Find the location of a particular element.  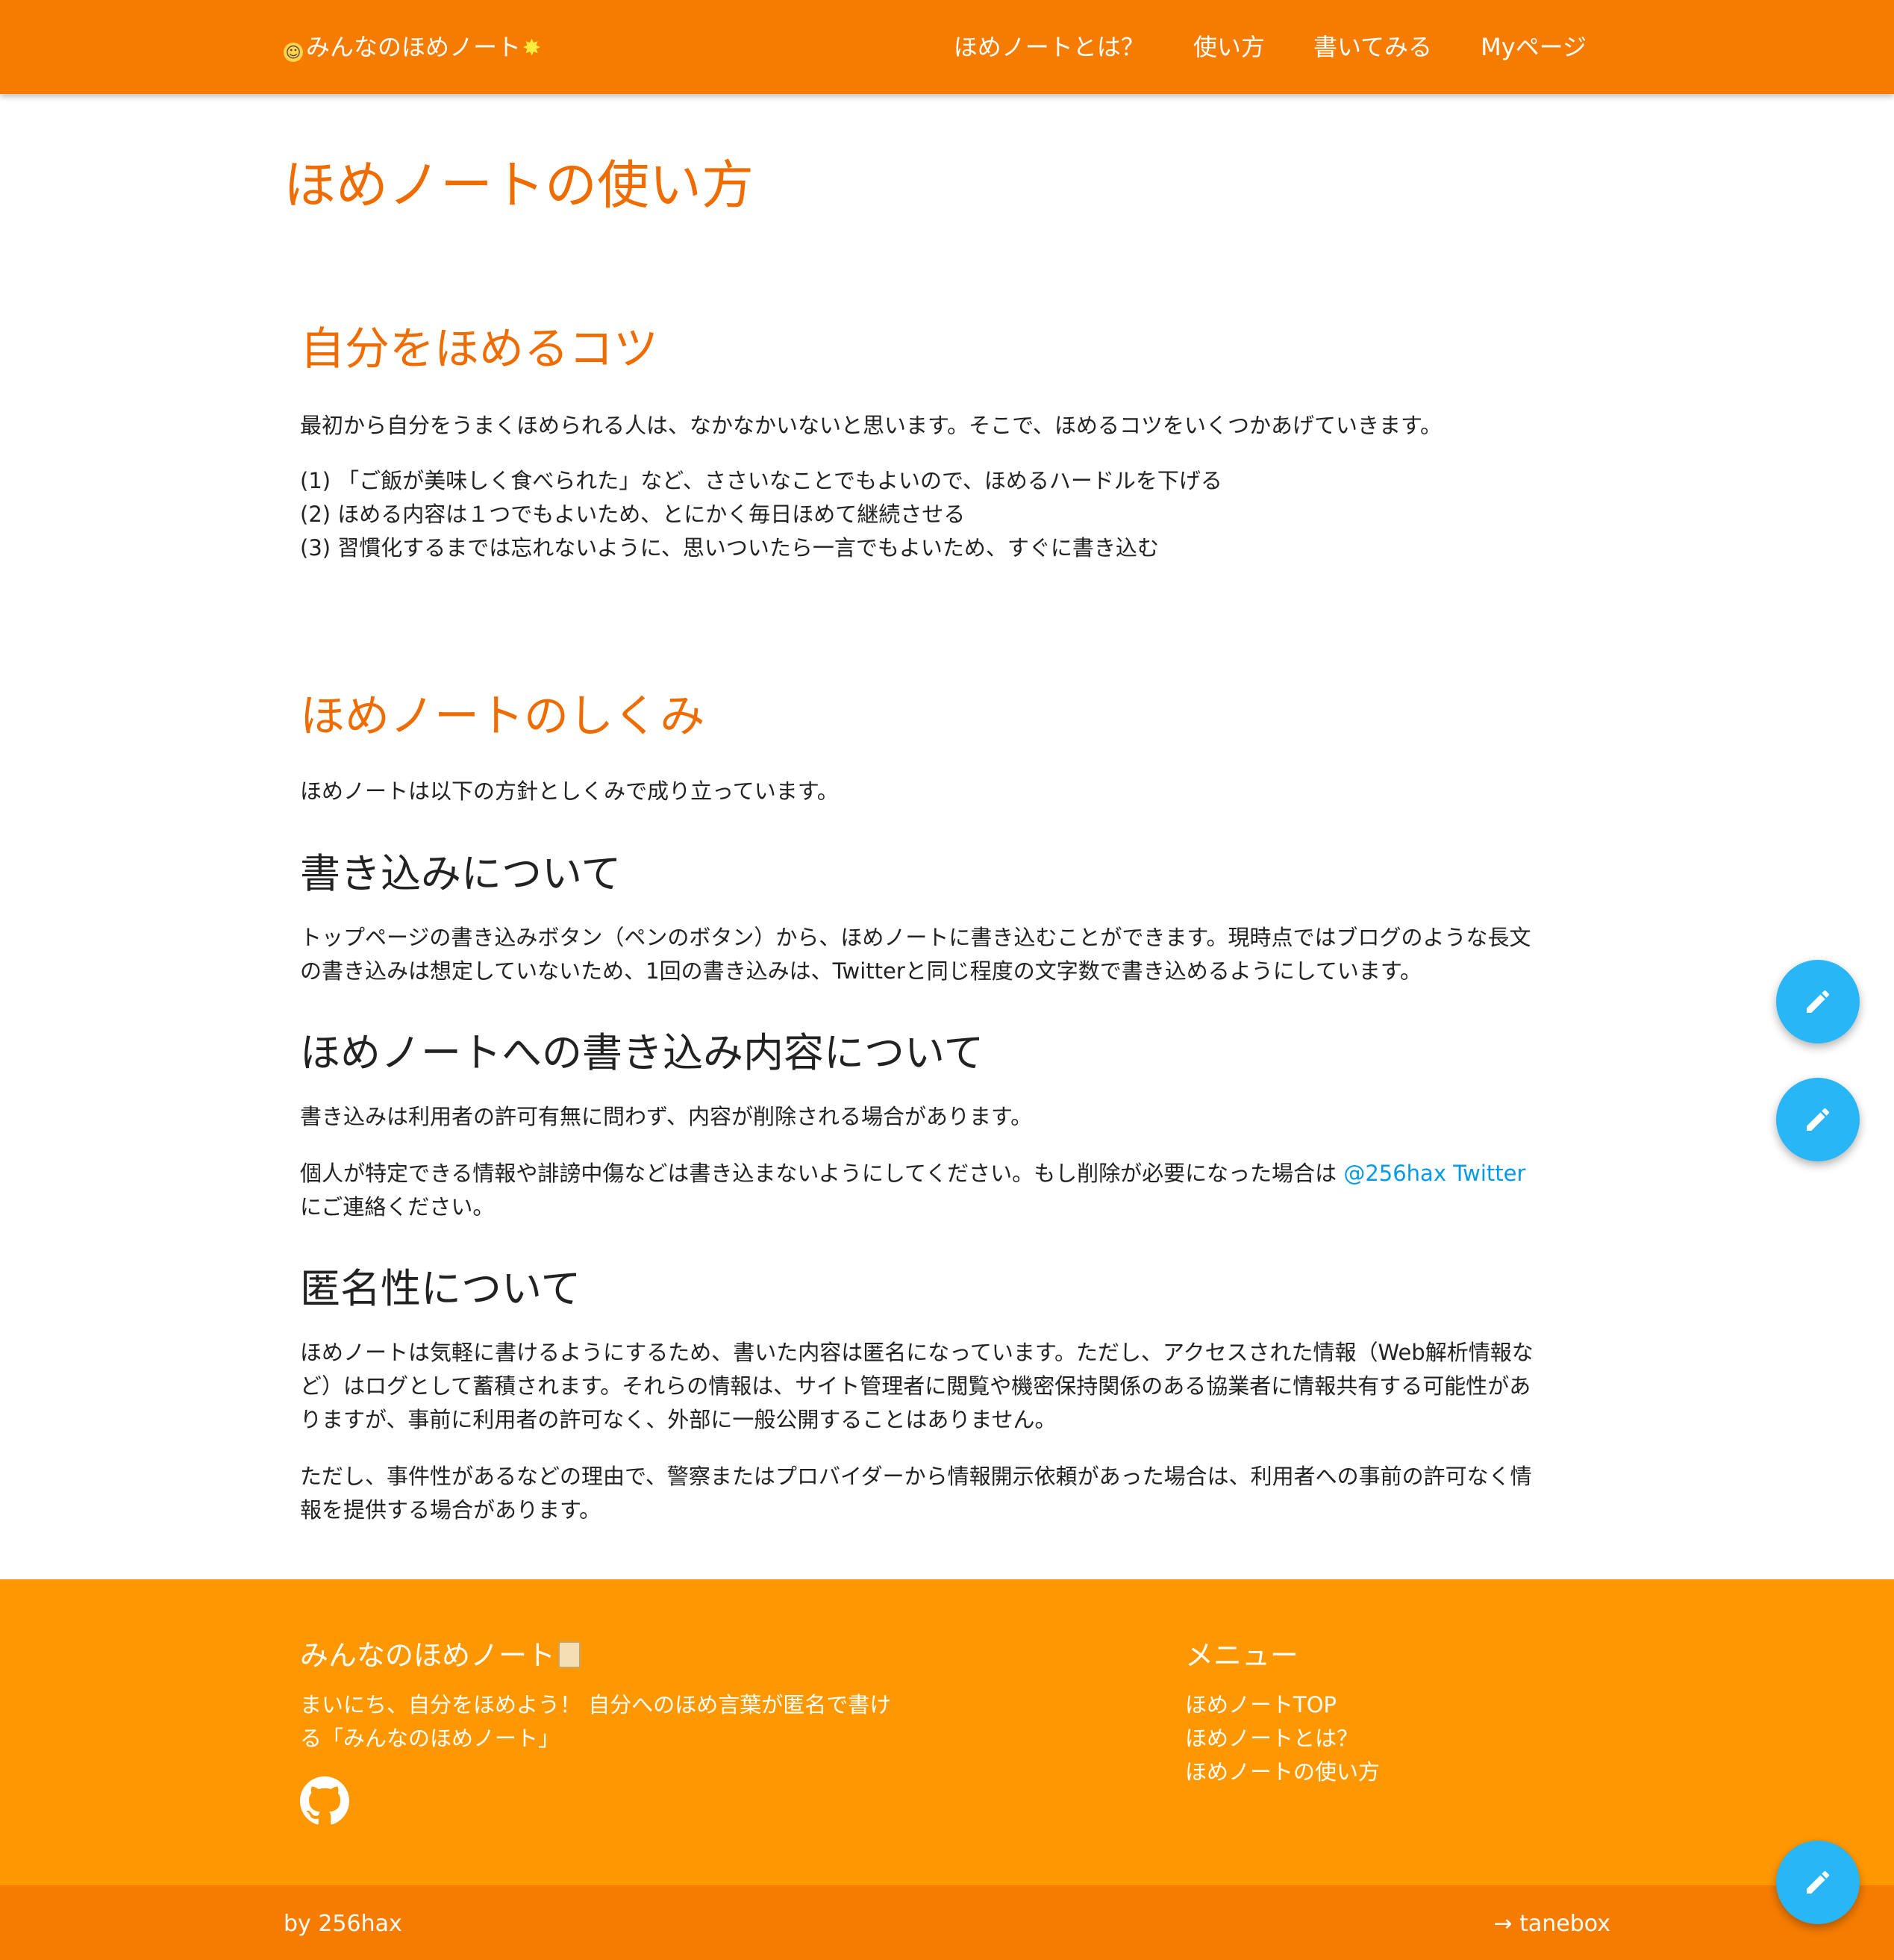

mechanism-intro: ほめノートは以下の方針としくみで成り立っています。 is located at coordinates (569, 791).